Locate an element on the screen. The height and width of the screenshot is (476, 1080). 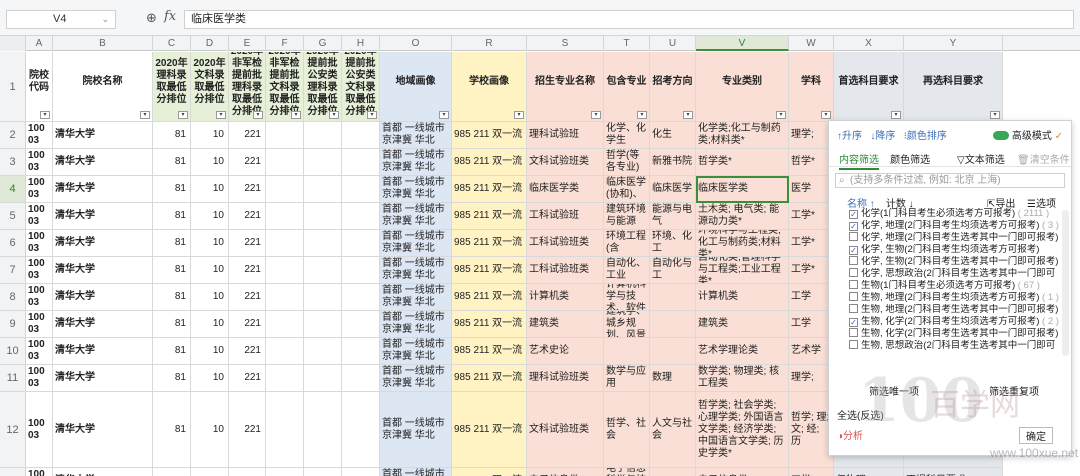
column-letter-a: A is located at coordinates (39, 43).